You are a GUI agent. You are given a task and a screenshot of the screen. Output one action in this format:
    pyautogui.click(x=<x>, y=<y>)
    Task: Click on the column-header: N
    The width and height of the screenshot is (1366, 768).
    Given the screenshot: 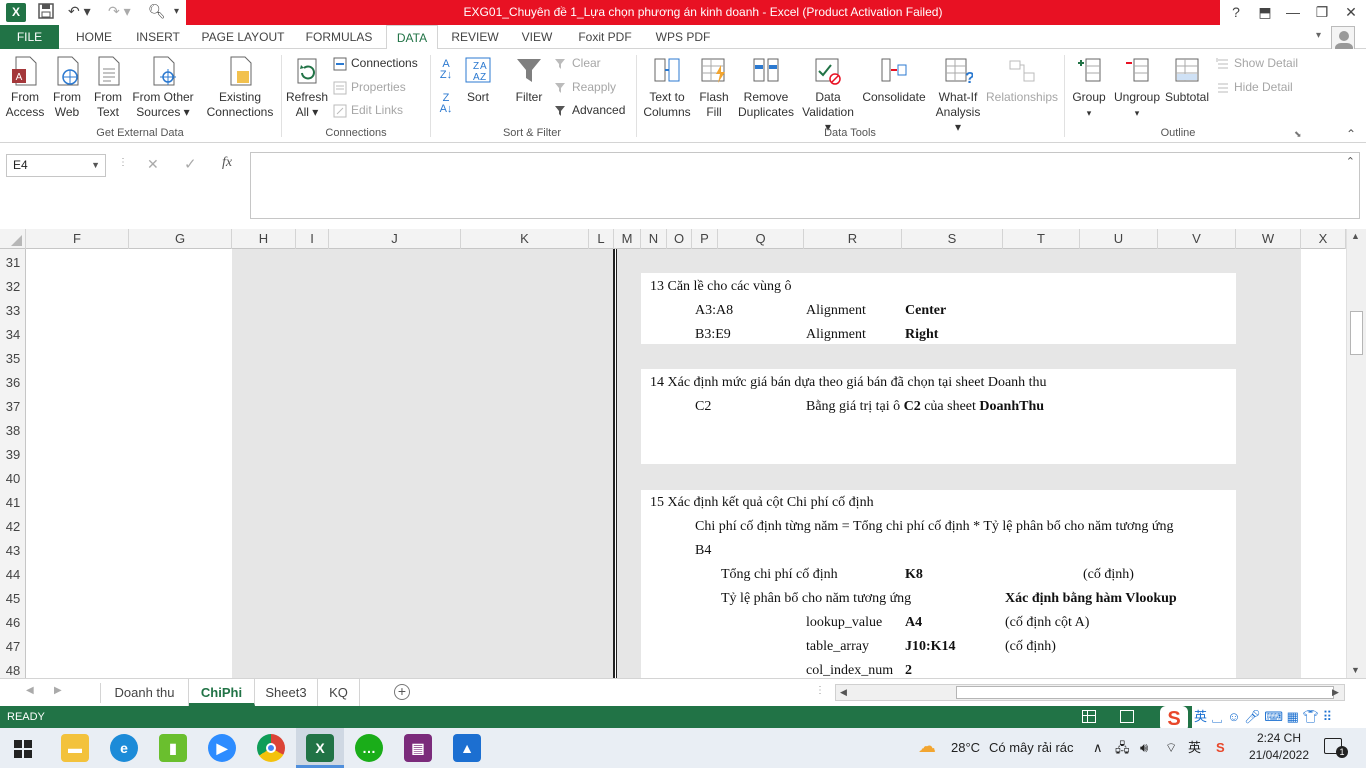 What is the action you would take?
    pyautogui.click(x=654, y=239)
    